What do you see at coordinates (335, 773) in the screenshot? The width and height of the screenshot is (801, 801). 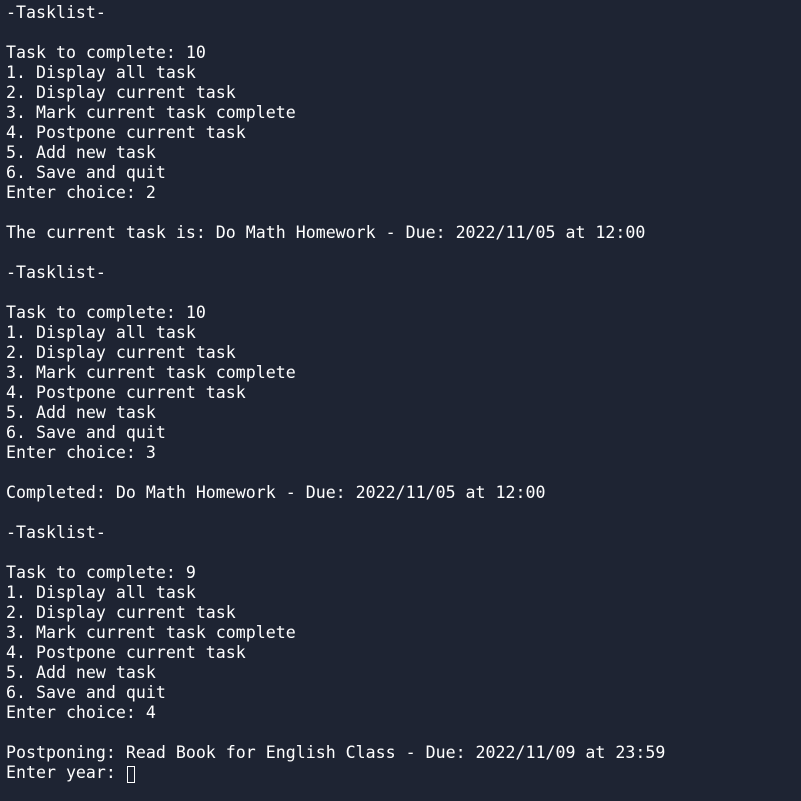 I see `input-prompt-line: Enter year:` at bounding box center [335, 773].